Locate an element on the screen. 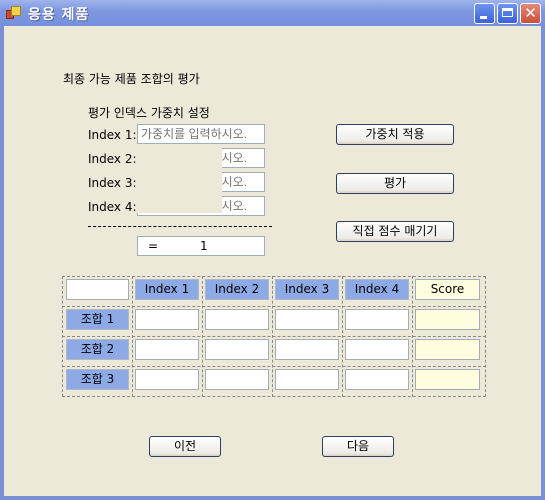 This screenshot has height=500, width=545. sum-equals: = is located at coordinates (153, 246).